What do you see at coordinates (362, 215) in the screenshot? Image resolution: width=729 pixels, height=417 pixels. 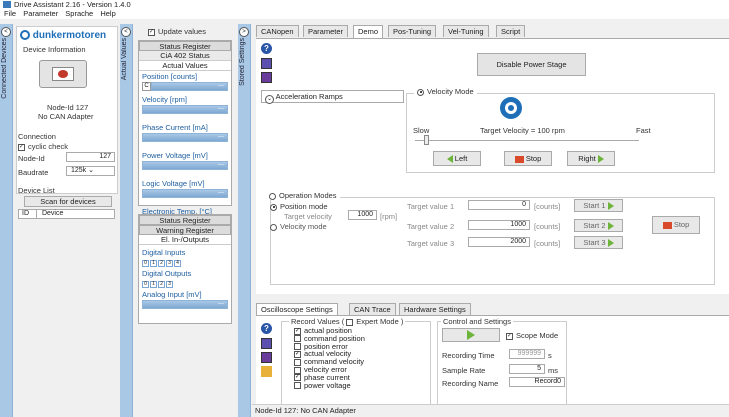 I see `target-velocity-input: 1000` at bounding box center [362, 215].